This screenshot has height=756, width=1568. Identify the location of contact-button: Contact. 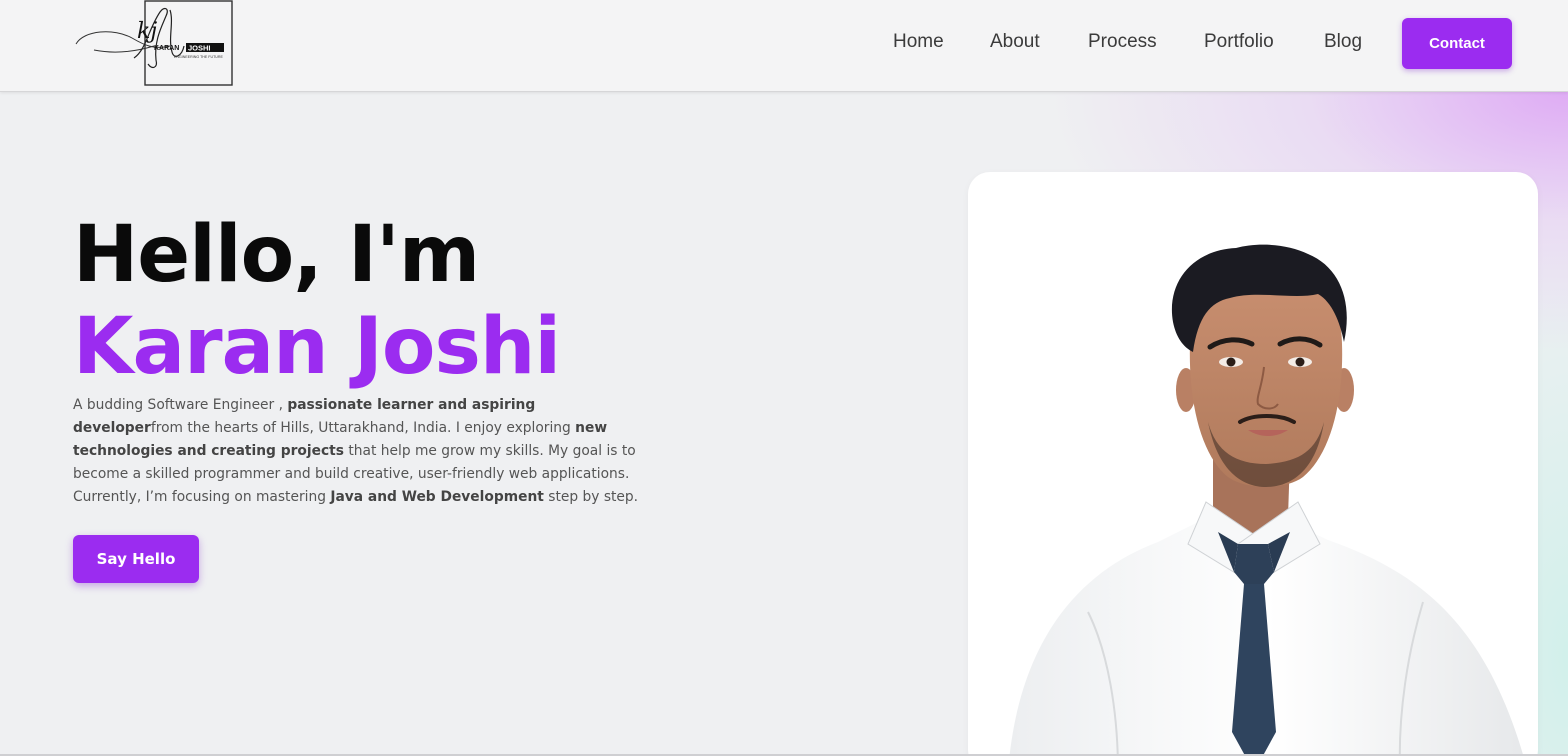
(1457, 43).